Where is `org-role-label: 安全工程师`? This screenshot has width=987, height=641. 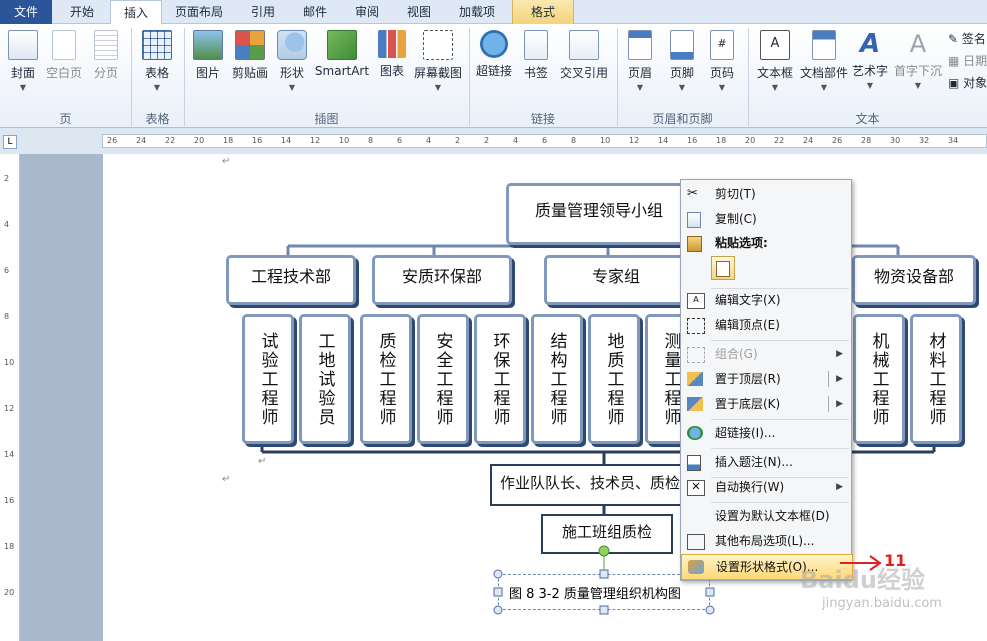
org-role-label: 安全工程师 is located at coordinates (442, 379).